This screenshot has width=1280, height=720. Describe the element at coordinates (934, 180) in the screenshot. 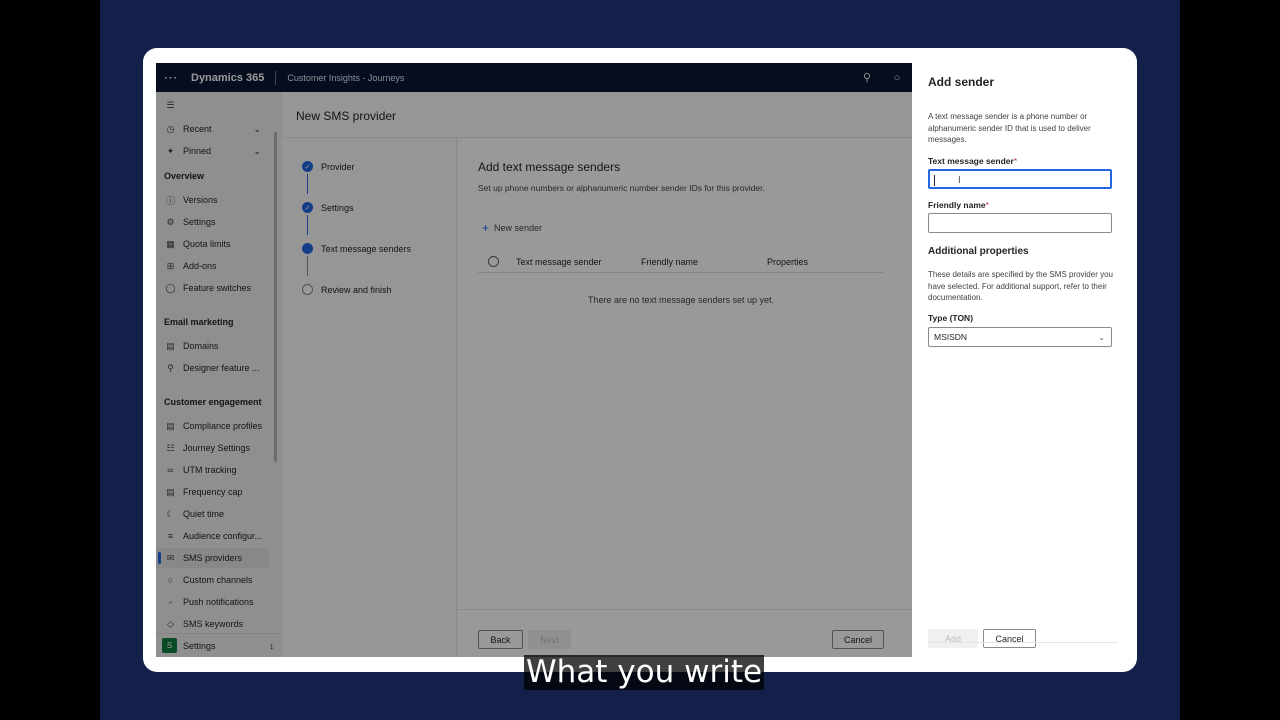

I see `text-caret` at that location.